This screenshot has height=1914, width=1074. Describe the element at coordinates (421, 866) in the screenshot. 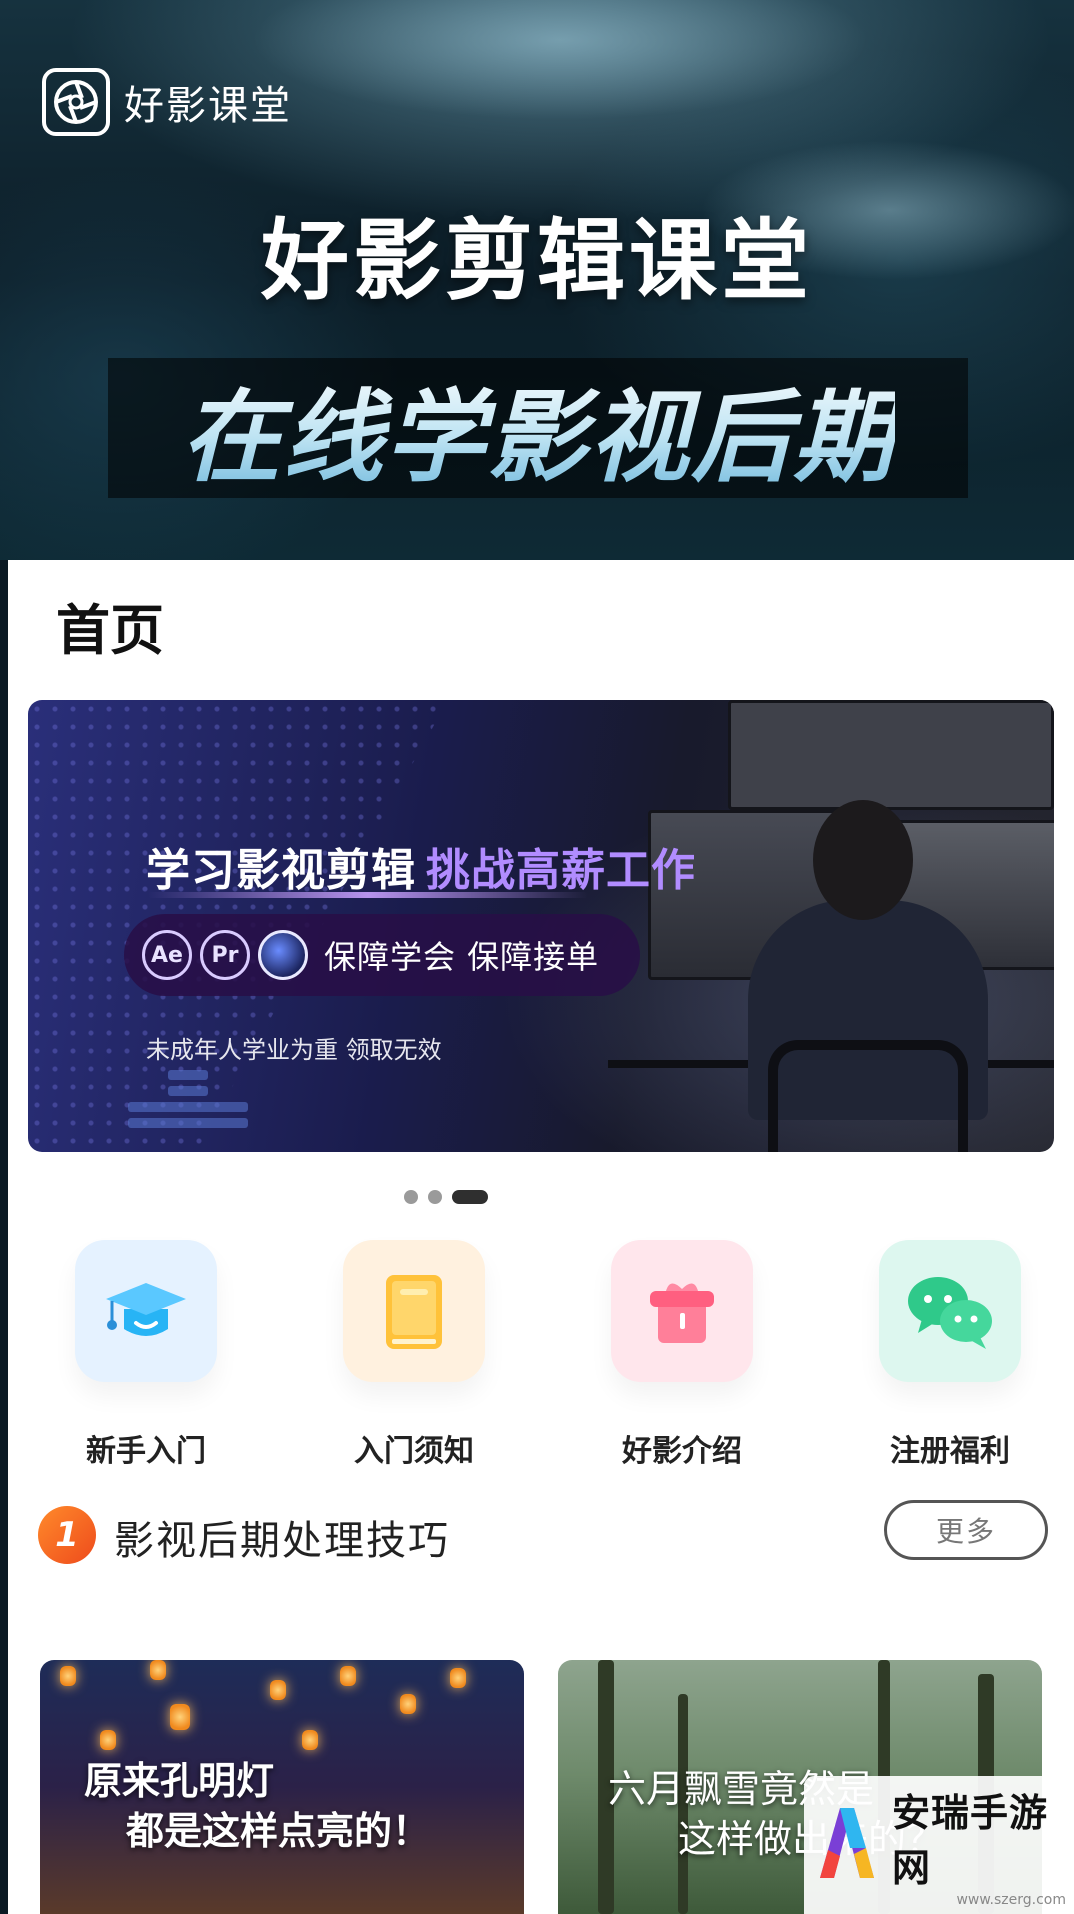

I see `banner-headline: 学习影视剪辑 挑战高薪工作` at that location.